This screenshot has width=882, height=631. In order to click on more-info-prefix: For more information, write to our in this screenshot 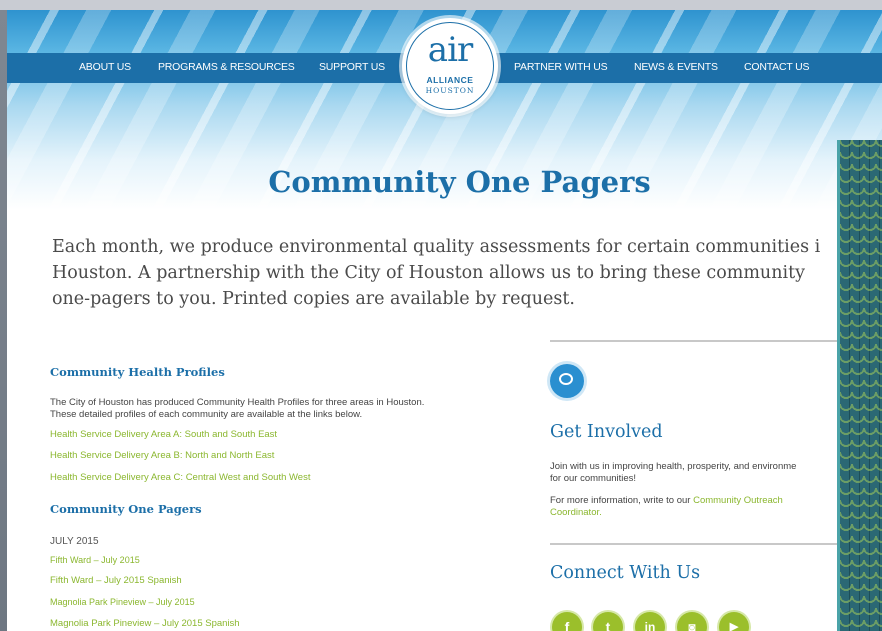, I will do `click(622, 500)`.